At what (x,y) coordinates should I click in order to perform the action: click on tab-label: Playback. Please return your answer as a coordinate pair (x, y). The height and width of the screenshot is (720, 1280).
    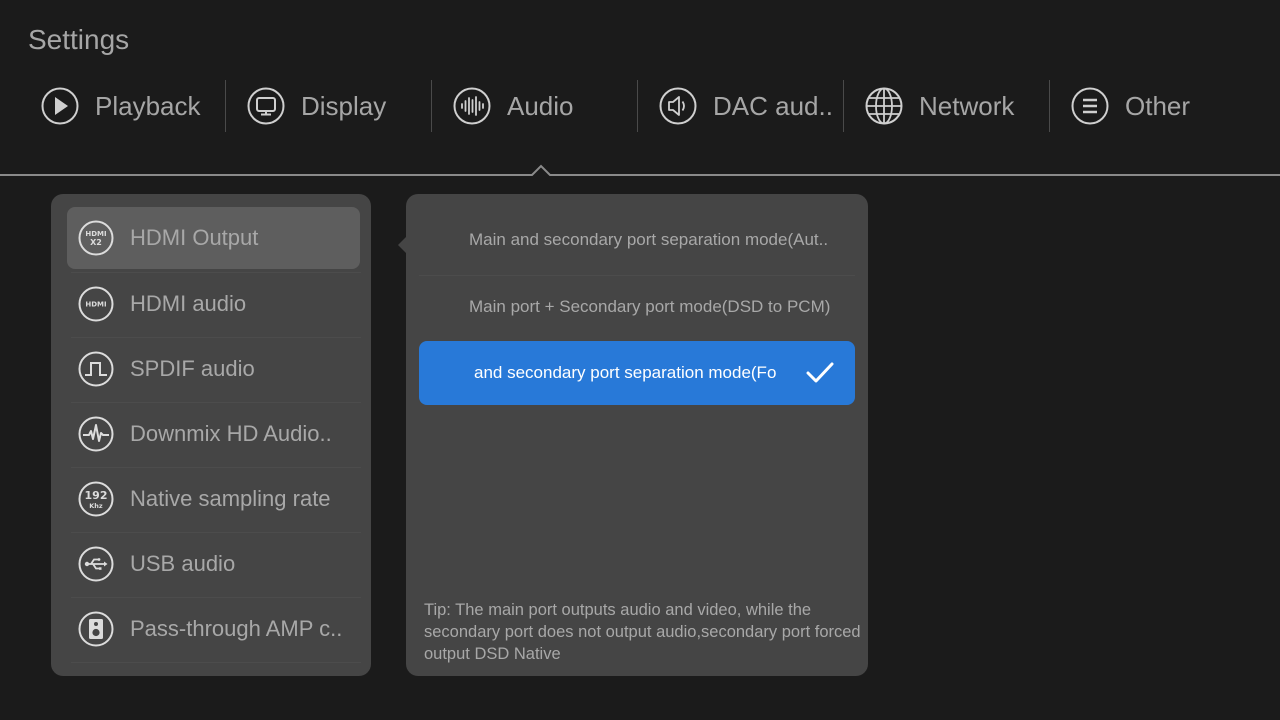
    Looking at the image, I should click on (148, 105).